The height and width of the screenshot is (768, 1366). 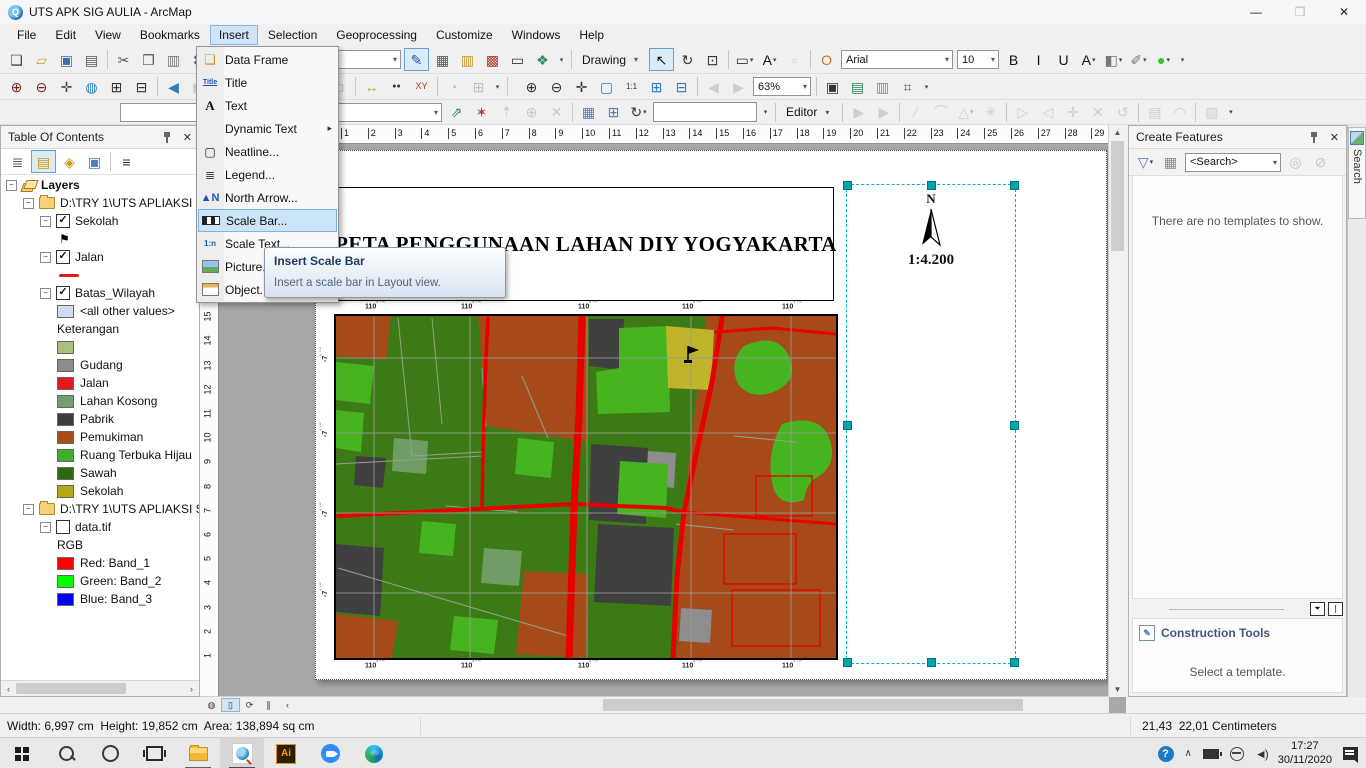 What do you see at coordinates (16, 59) in the screenshot?
I see `new-document-icon: ❏` at bounding box center [16, 59].